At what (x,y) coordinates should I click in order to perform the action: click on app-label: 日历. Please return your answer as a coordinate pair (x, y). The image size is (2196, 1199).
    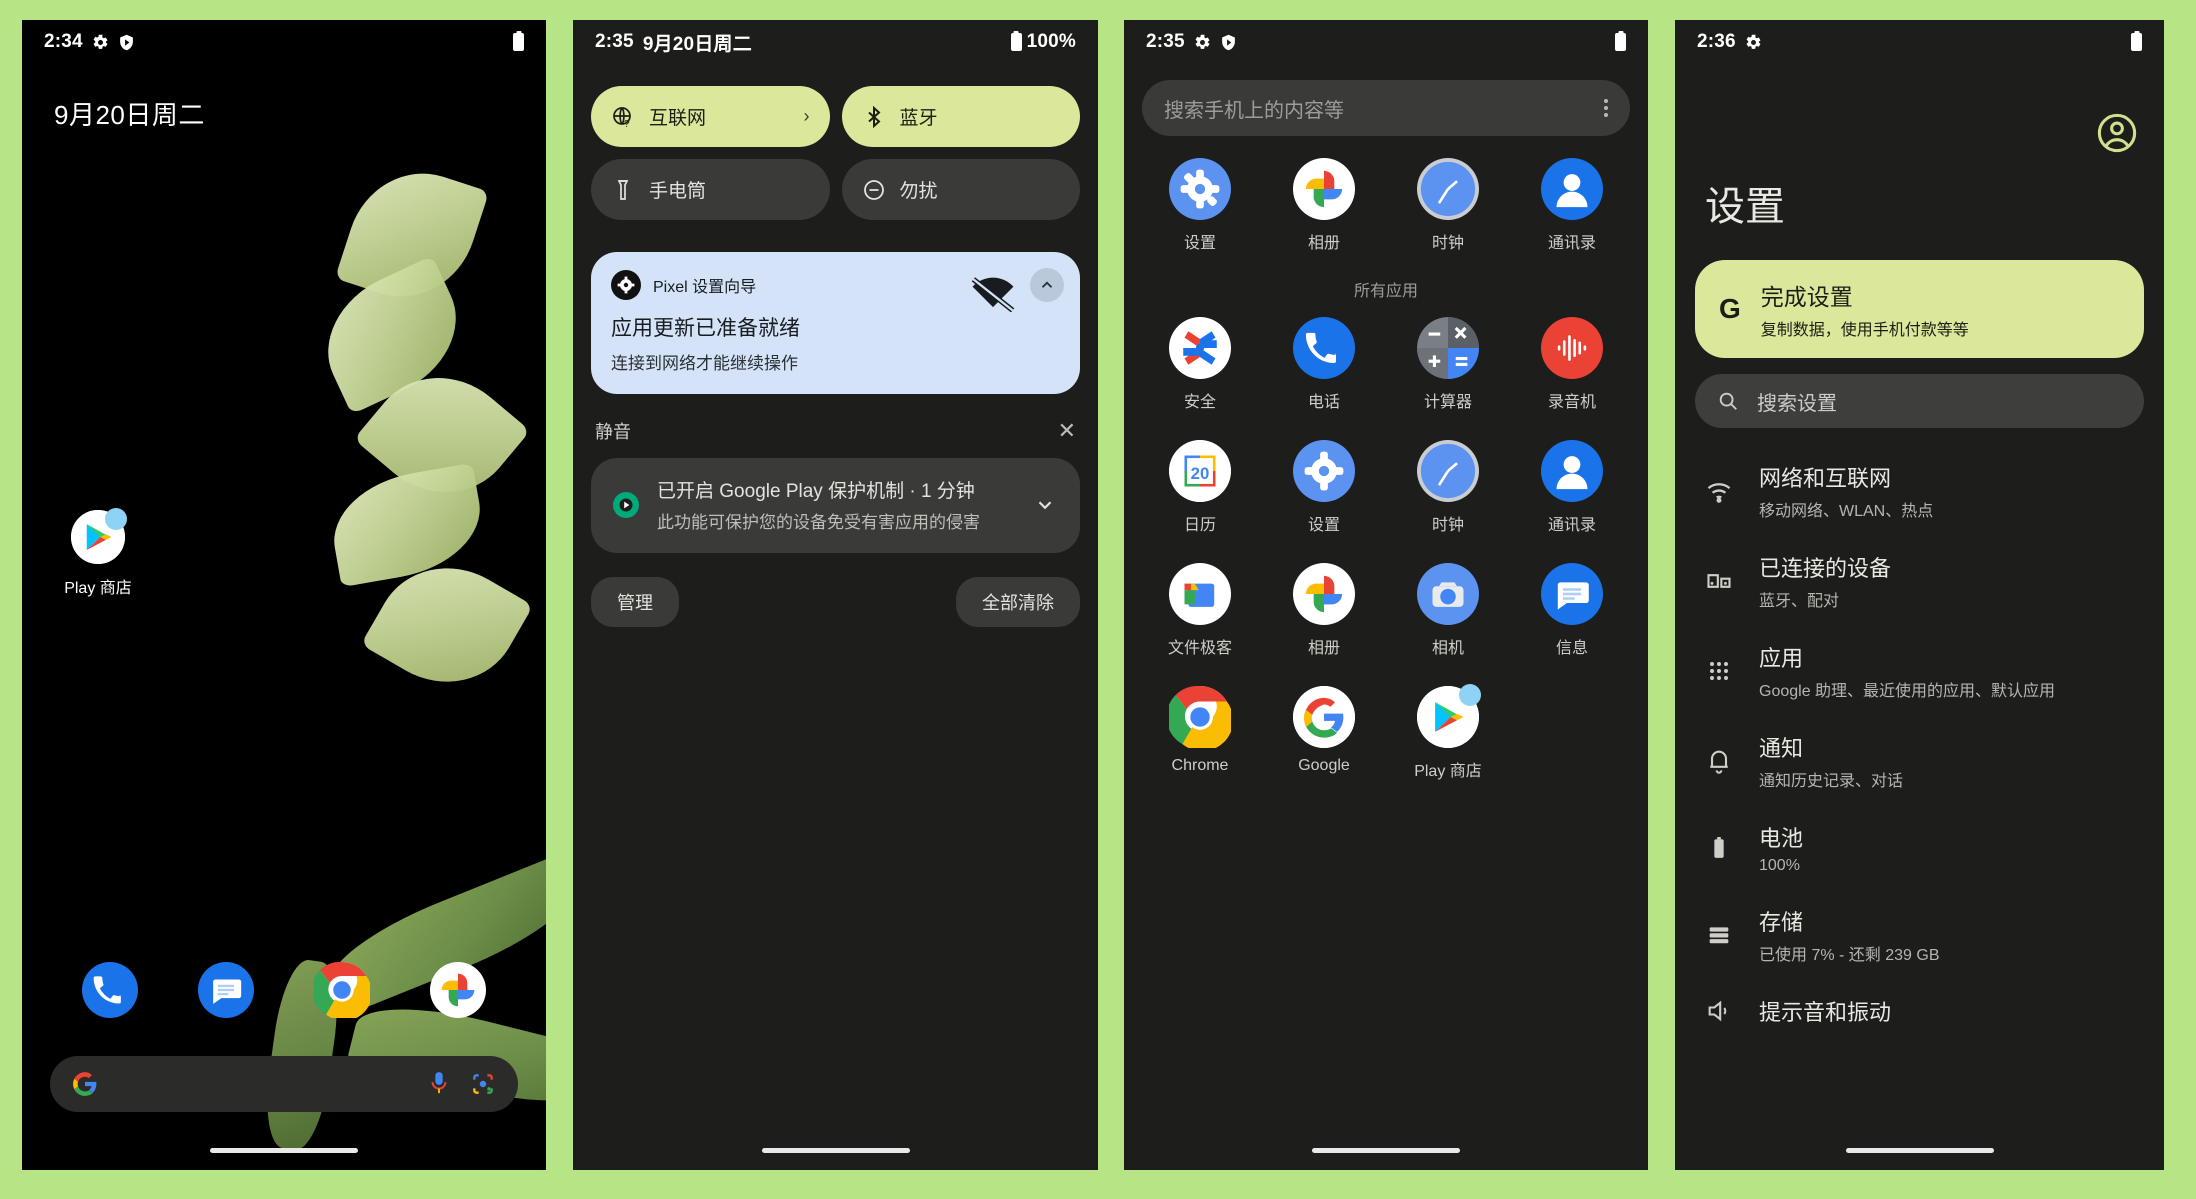
    Looking at the image, I should click on (1199, 525).